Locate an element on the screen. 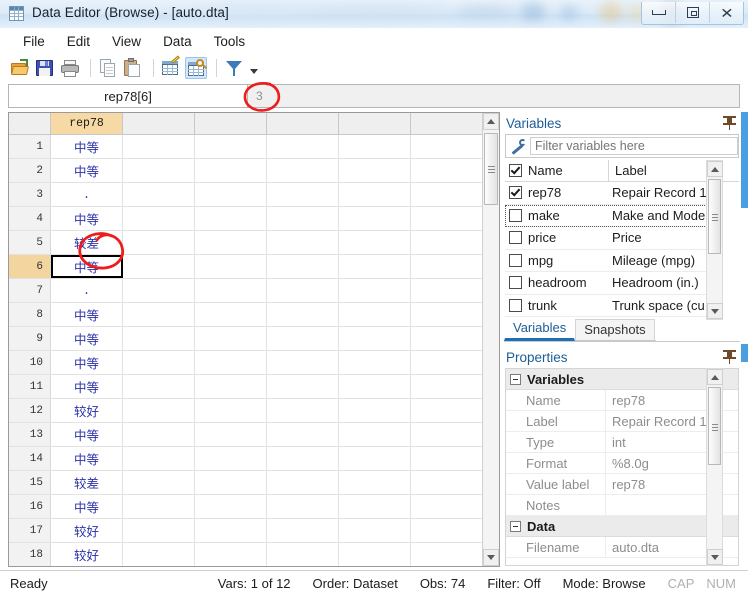  property-row: Notes is located at coordinates (622, 505).